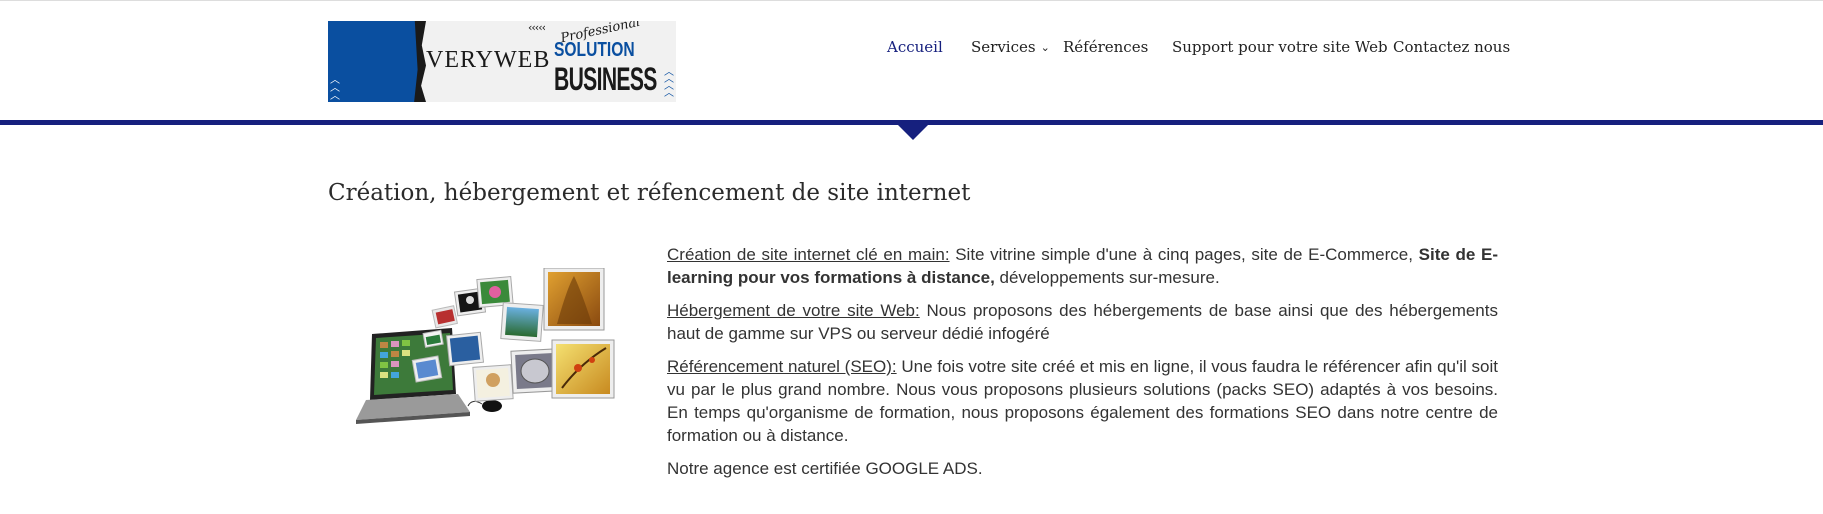  I want to click on nav-item-support: Support pour votre site Web, so click(1280, 47).